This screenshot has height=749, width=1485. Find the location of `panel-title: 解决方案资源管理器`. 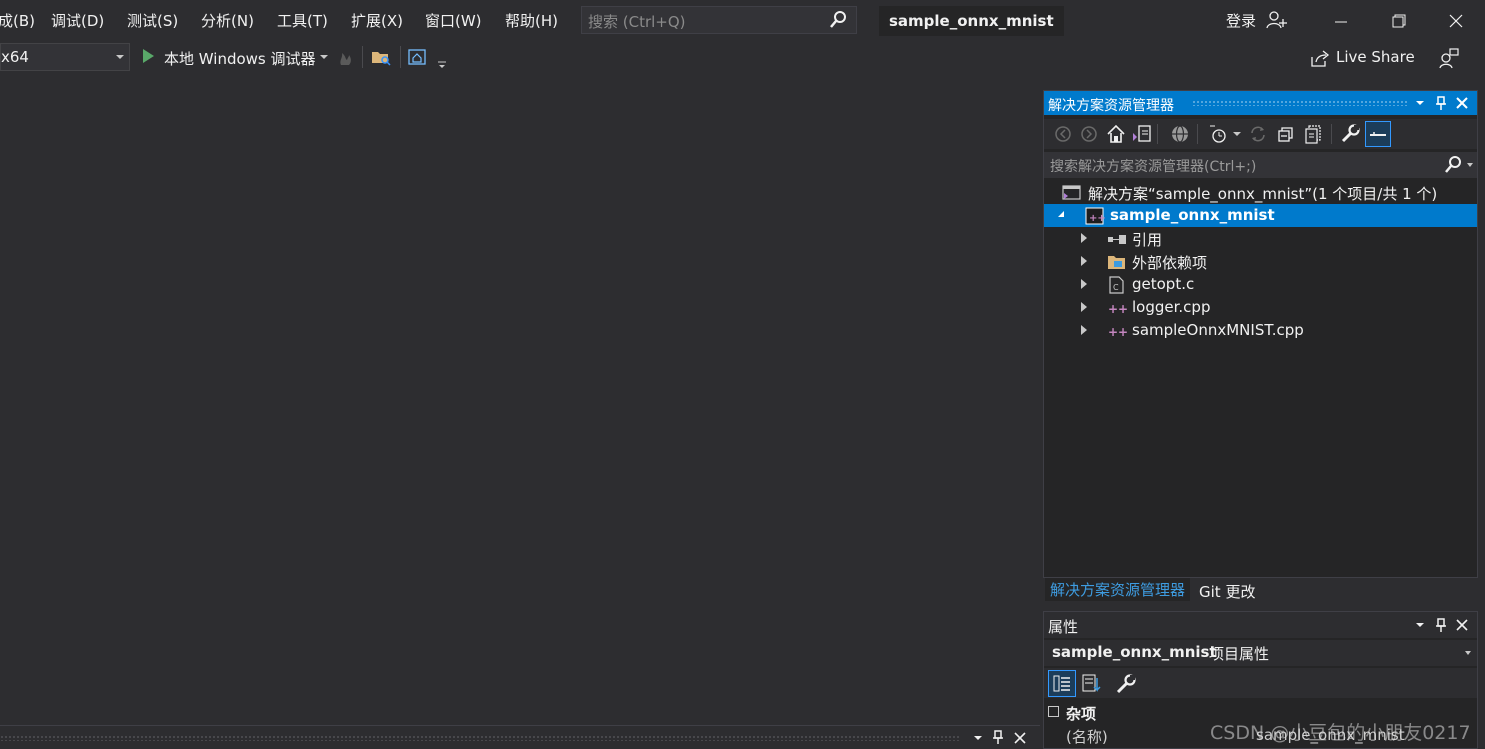

panel-title: 解决方案资源管理器 is located at coordinates (1111, 106).